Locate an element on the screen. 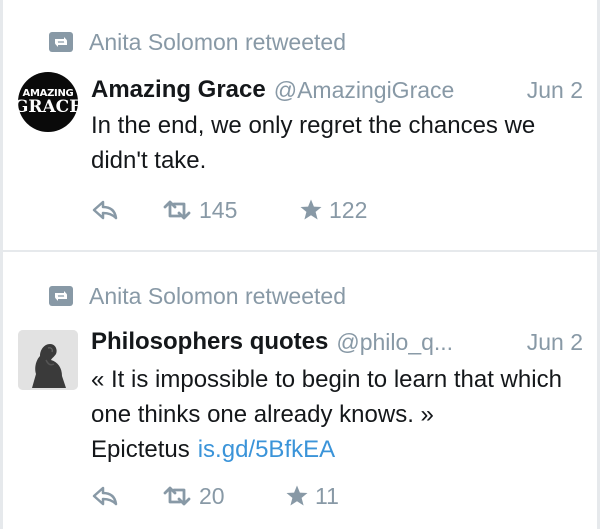 This screenshot has height=529, width=600. avatar is located at coordinates (48, 360).